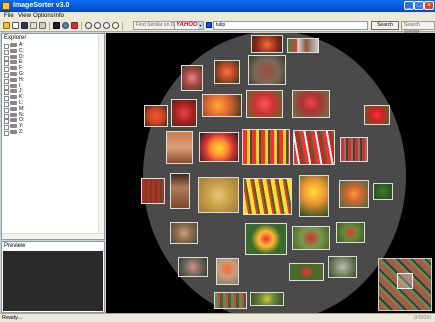 Image resolution: width=435 pixels, height=322 pixels. Describe the element at coordinates (405, 281) in the screenshot. I see `viewport-indicator` at that location.